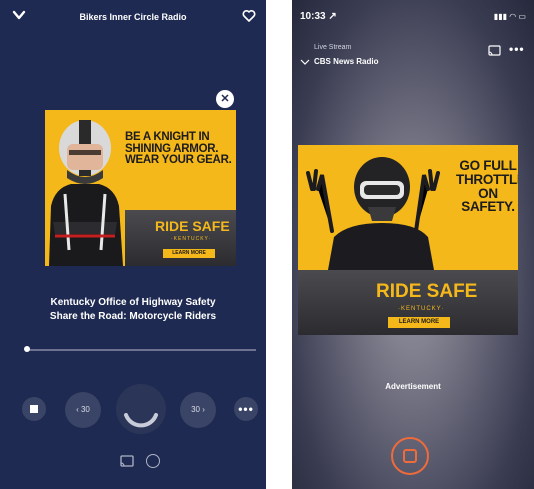 The image size is (534, 489). I want to click on ad-headline-line: THROTTLE, so click(487, 179).